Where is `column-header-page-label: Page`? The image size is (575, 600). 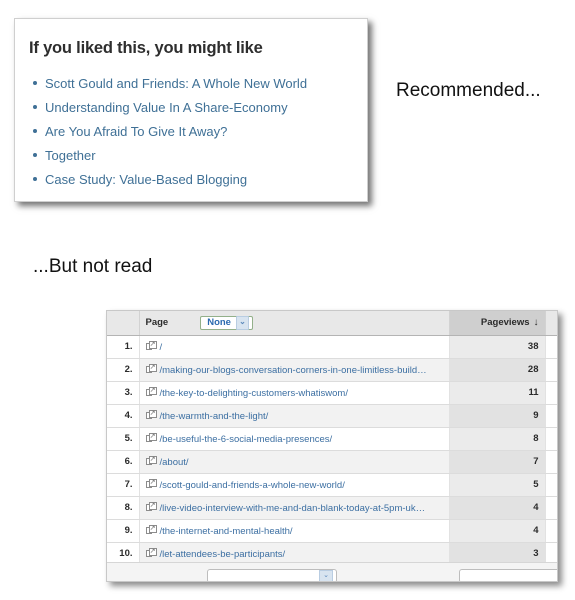
column-header-page-label: Page is located at coordinates (157, 323).